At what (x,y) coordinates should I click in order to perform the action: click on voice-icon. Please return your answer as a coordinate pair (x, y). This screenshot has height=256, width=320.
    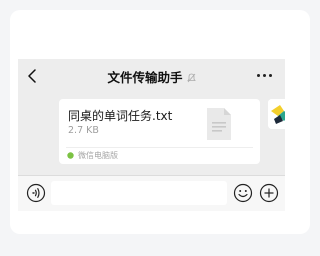
    Looking at the image, I should click on (36, 193).